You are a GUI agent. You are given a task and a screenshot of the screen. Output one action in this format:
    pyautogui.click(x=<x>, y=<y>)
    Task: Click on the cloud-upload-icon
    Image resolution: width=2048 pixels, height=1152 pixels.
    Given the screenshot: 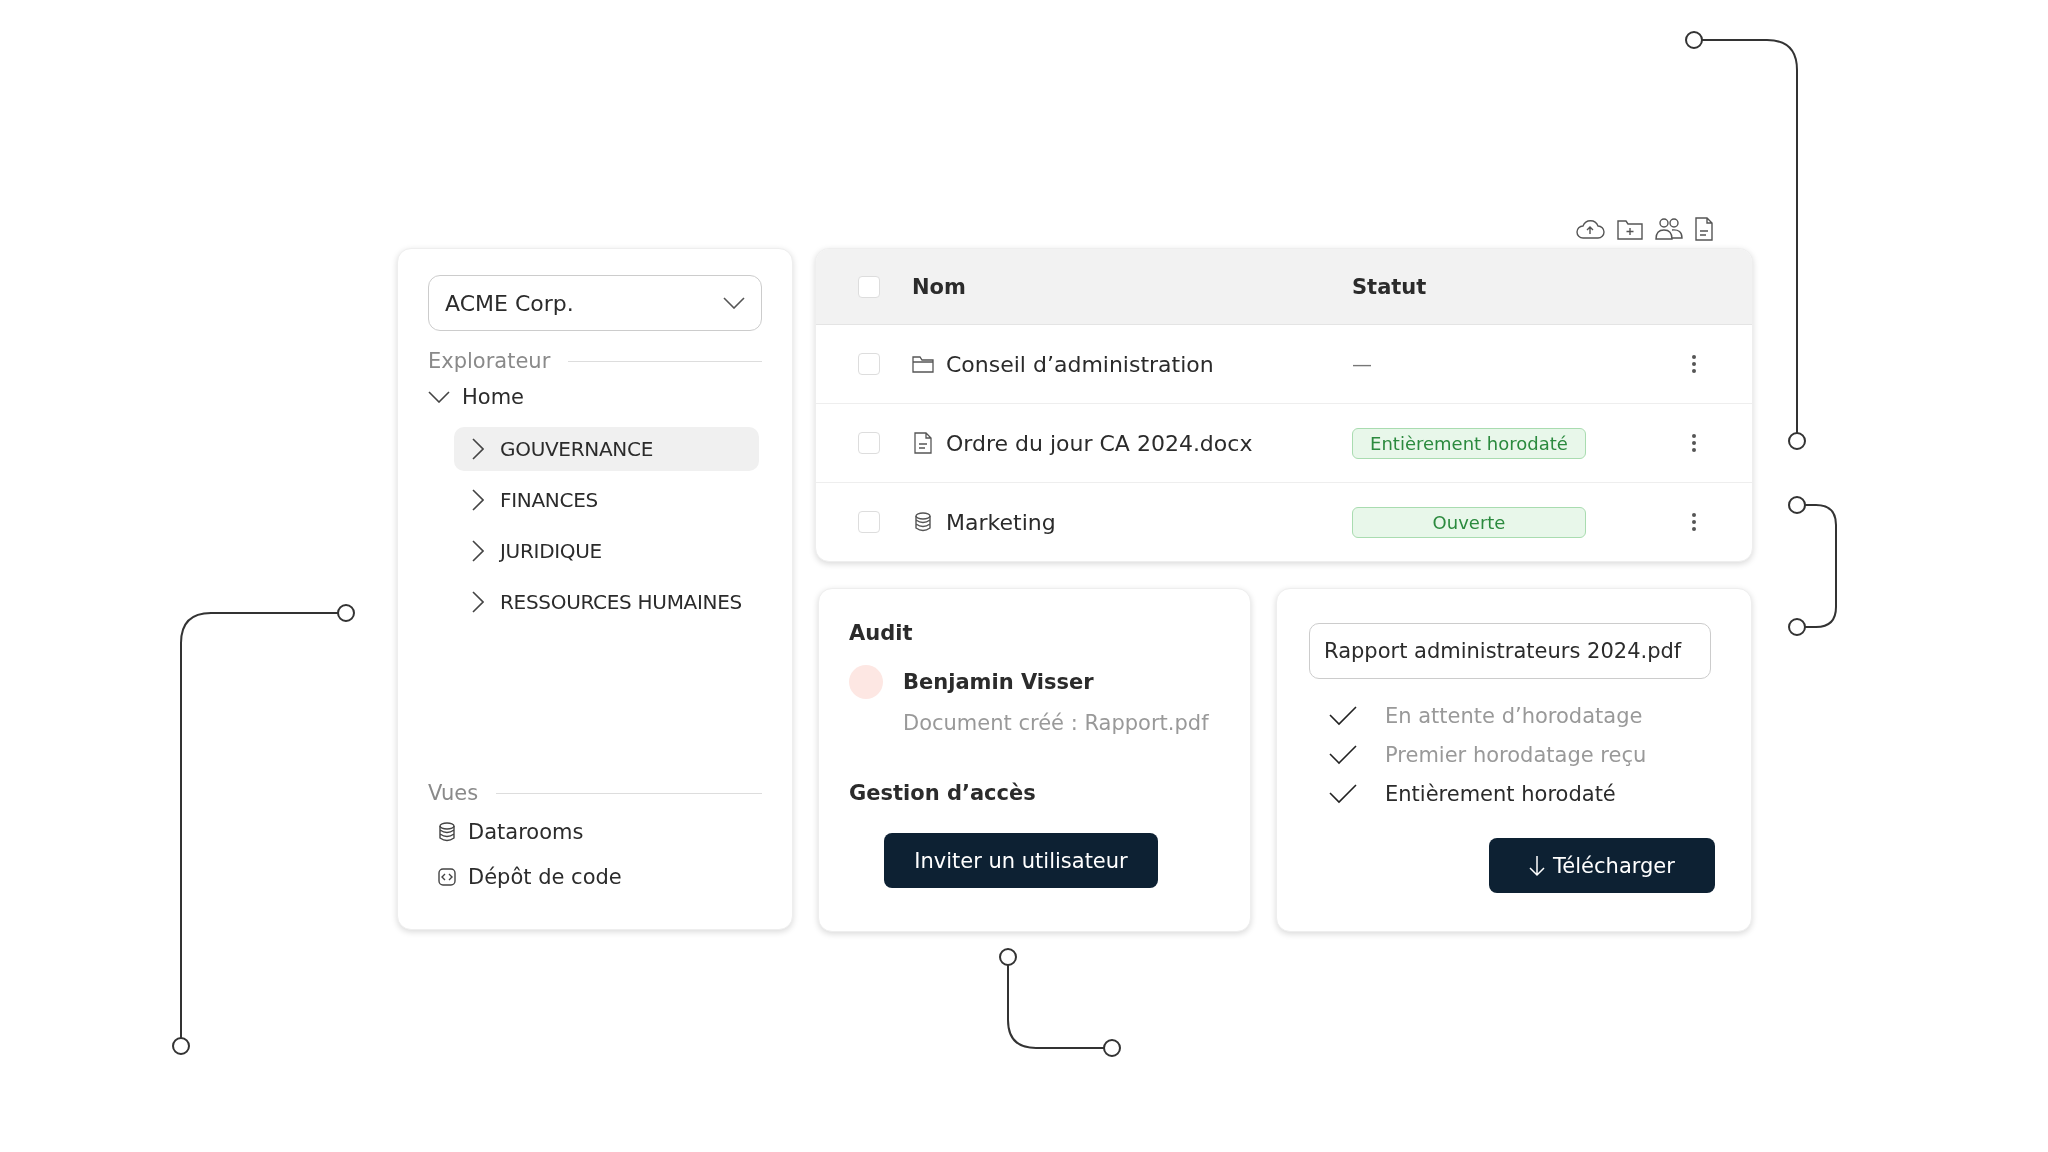 What is the action you would take?
    pyautogui.click(x=1590, y=229)
    